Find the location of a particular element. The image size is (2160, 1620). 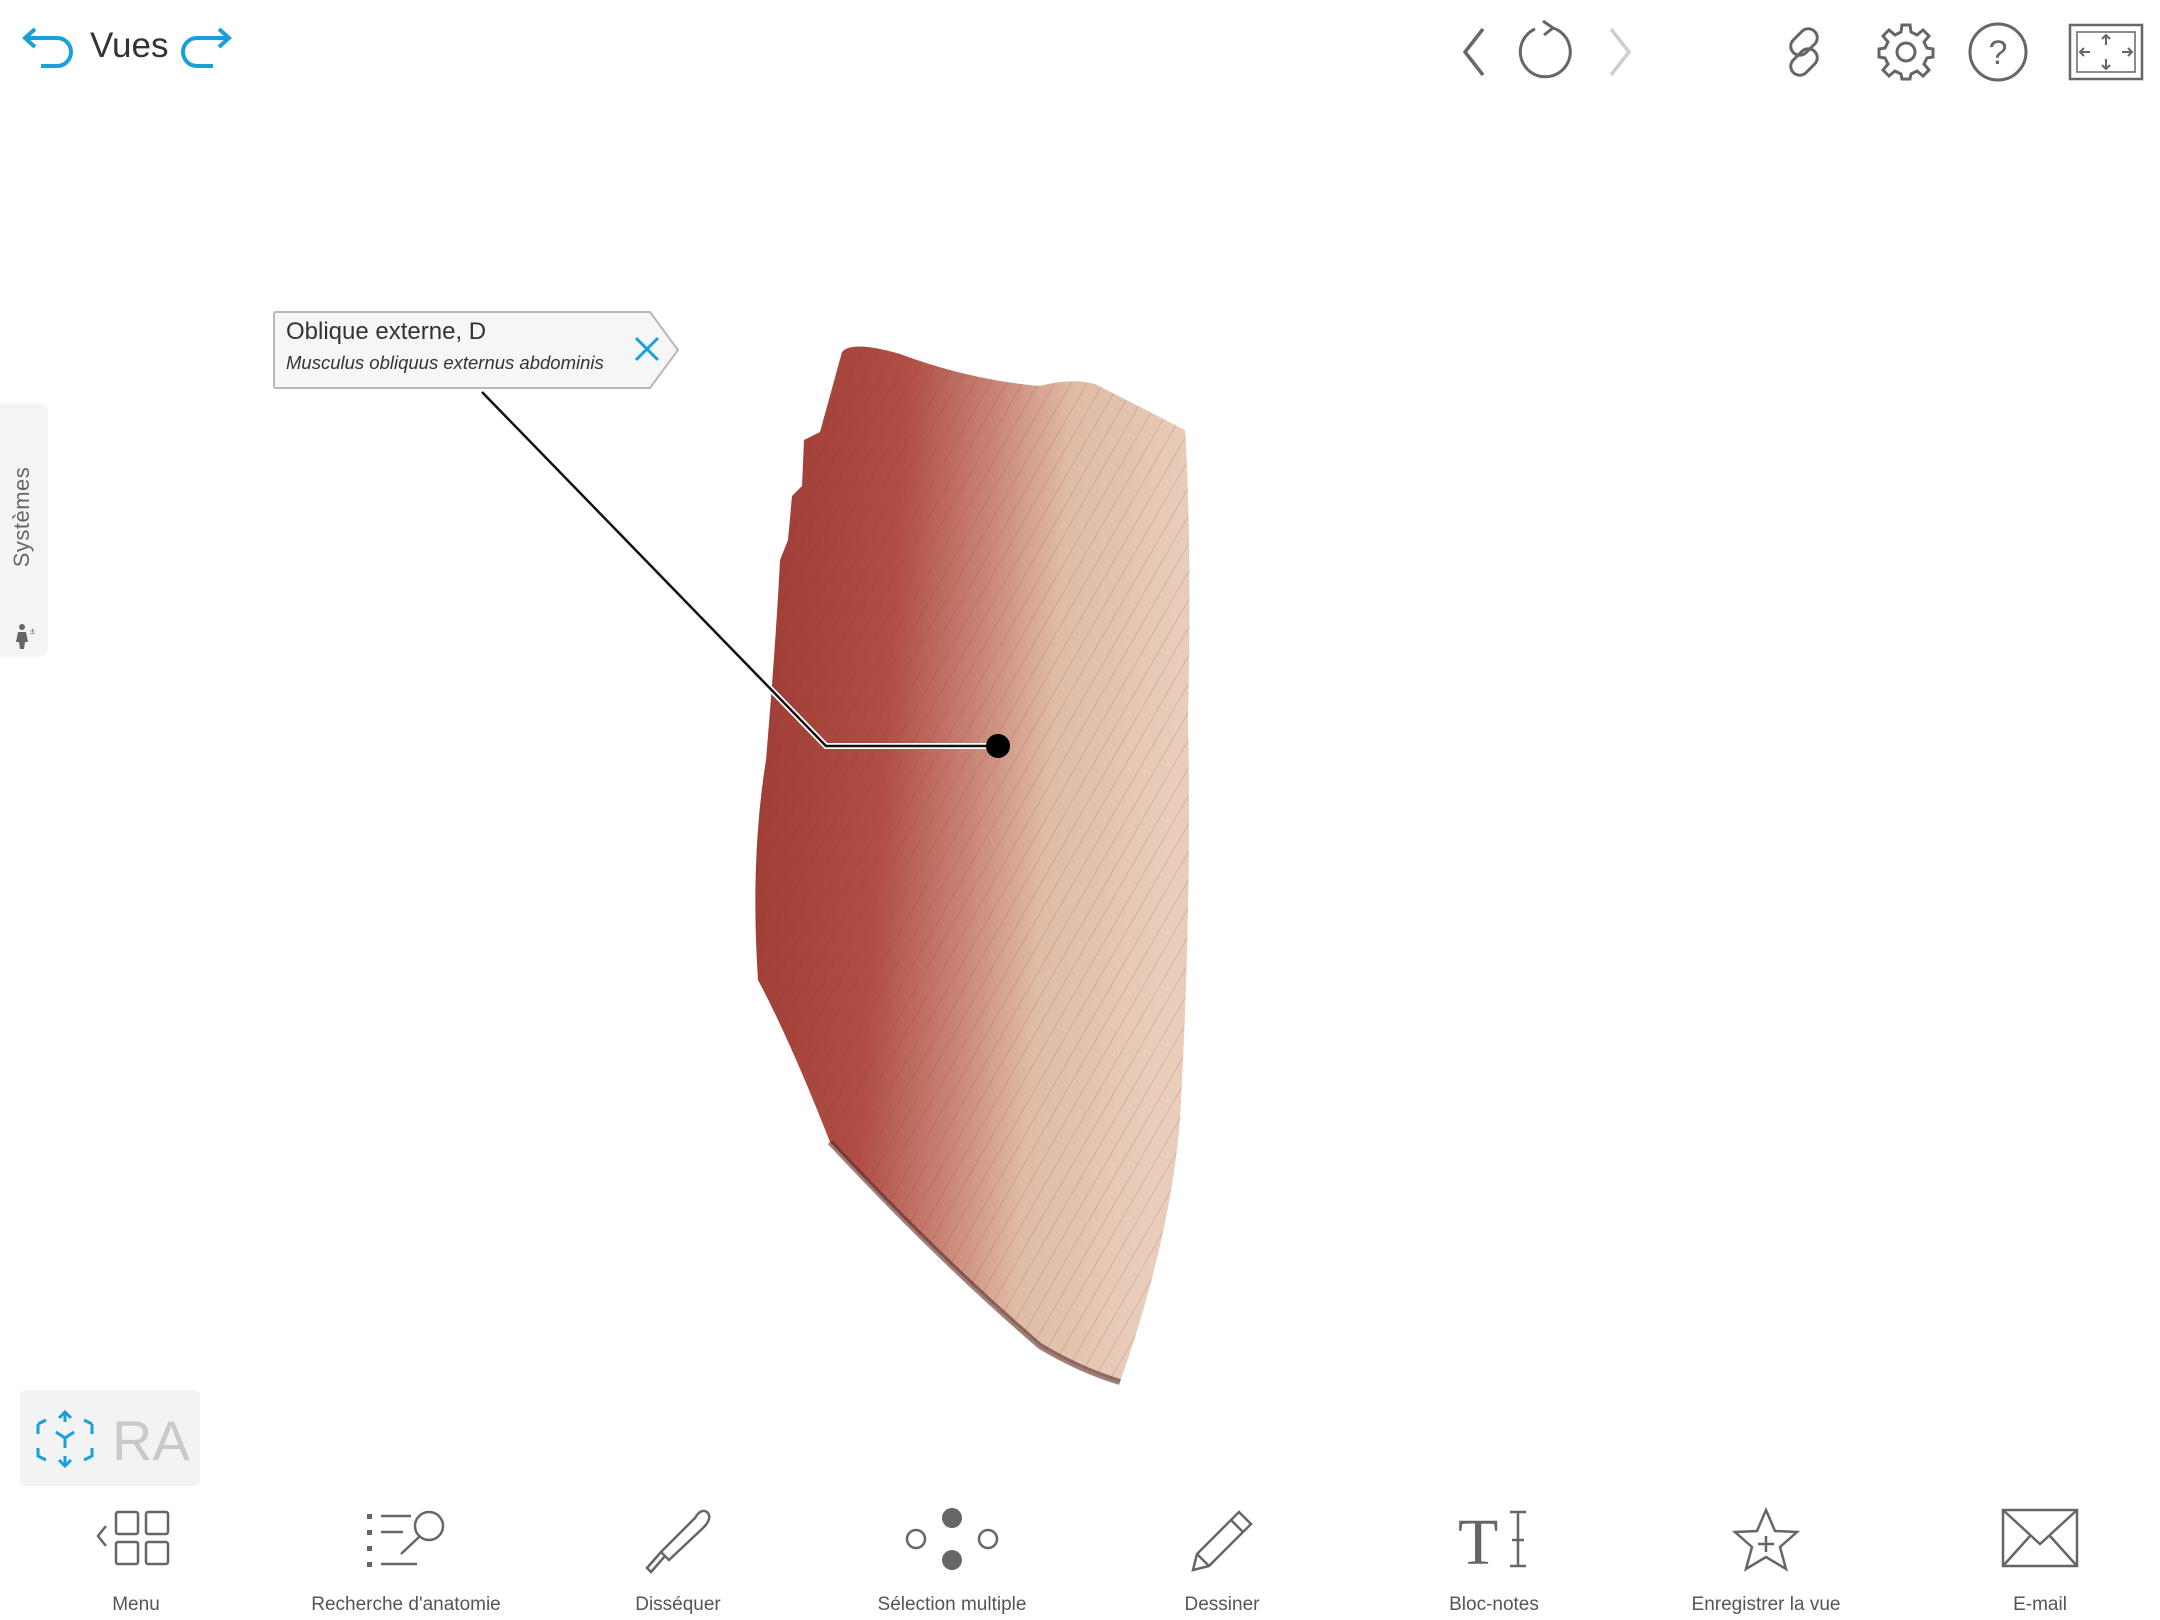

toolbar-draw: Dessiner is located at coordinates (1222, 1563).